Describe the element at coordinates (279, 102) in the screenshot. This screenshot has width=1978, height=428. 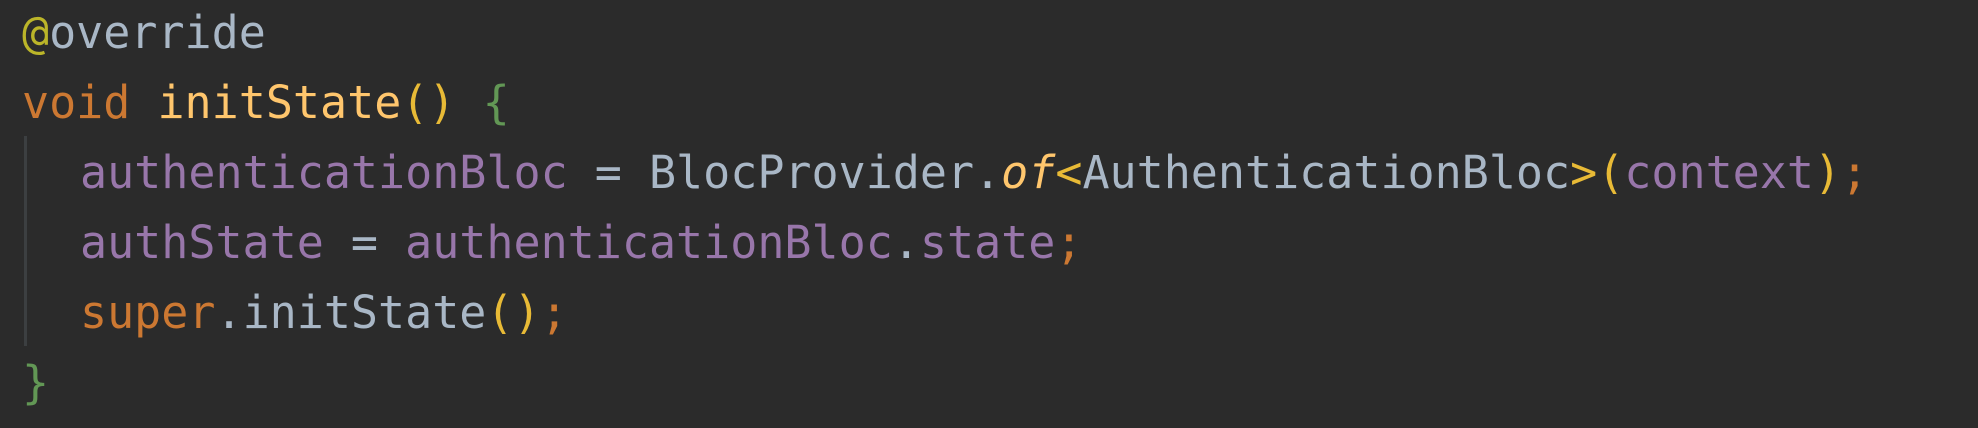
I see `method-name: initState` at that location.